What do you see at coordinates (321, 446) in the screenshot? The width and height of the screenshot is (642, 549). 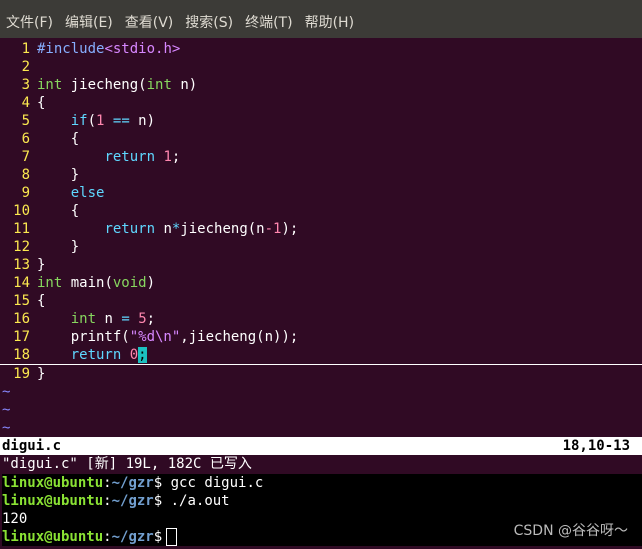 I see `vim-statusline: digui.c 18,10-13` at bounding box center [321, 446].